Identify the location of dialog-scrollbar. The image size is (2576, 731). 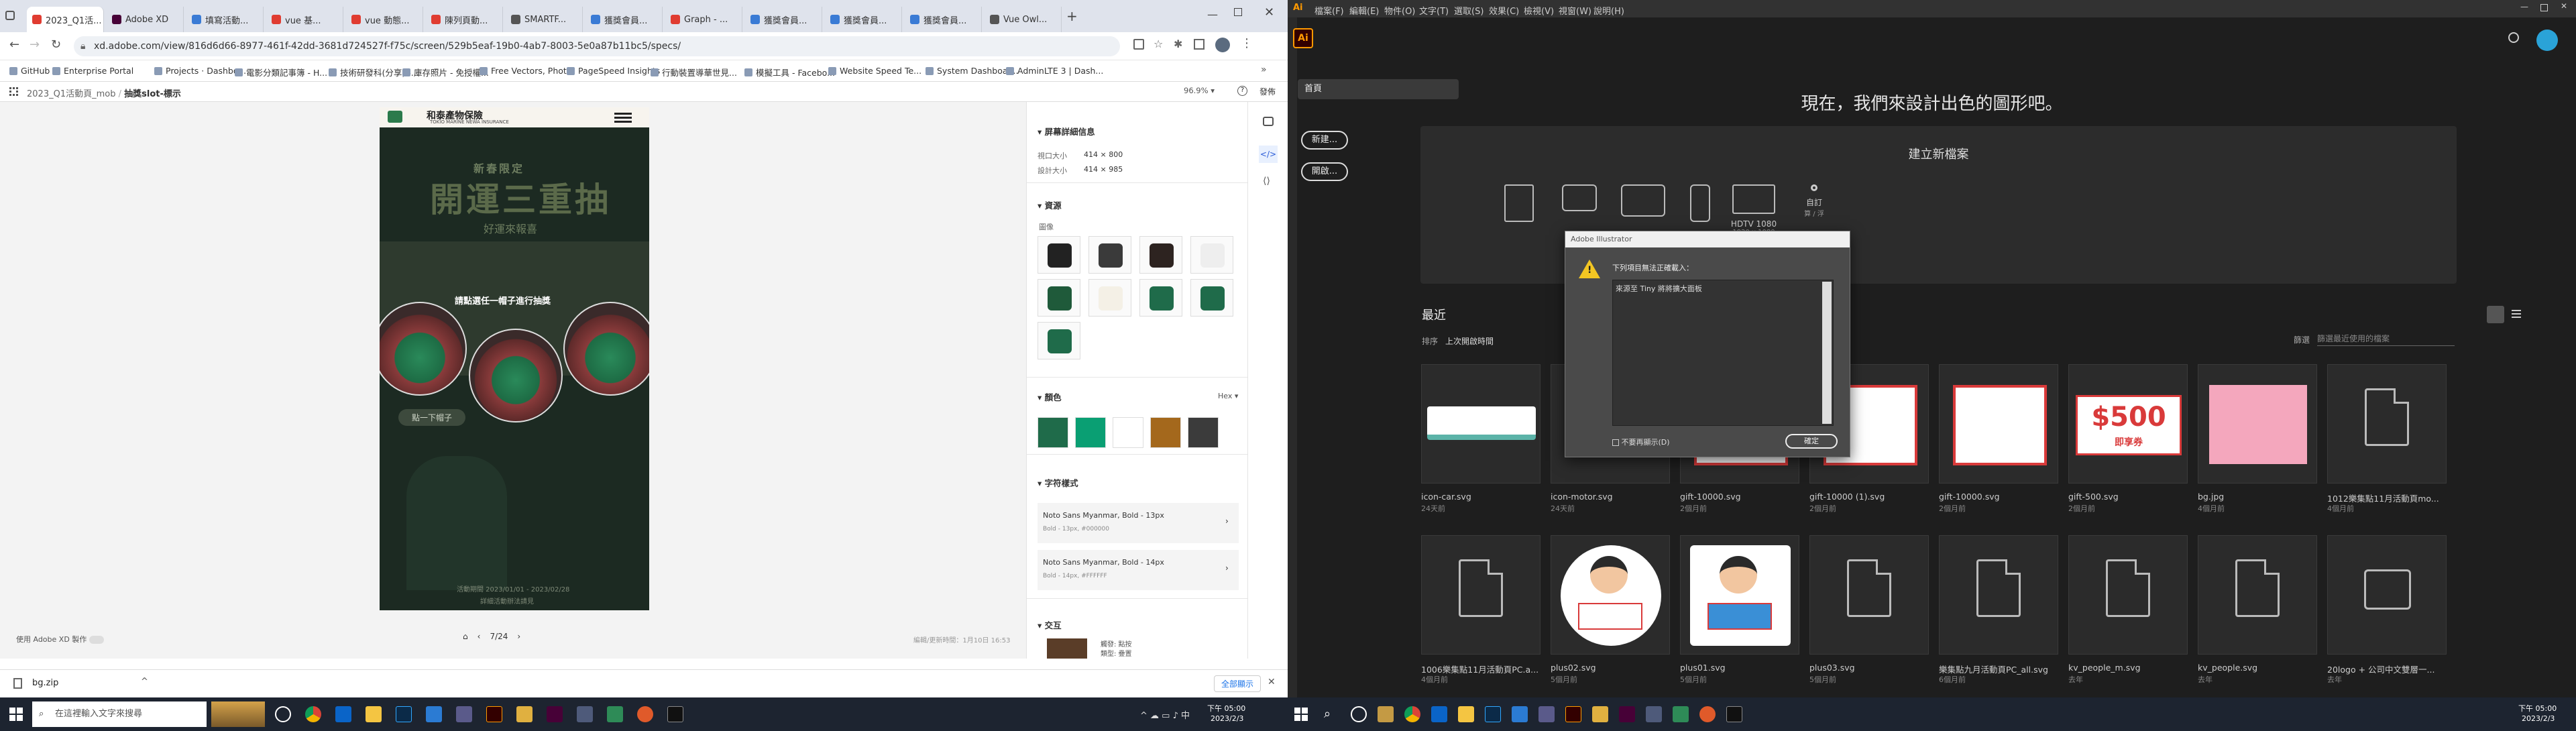
(1827, 353).